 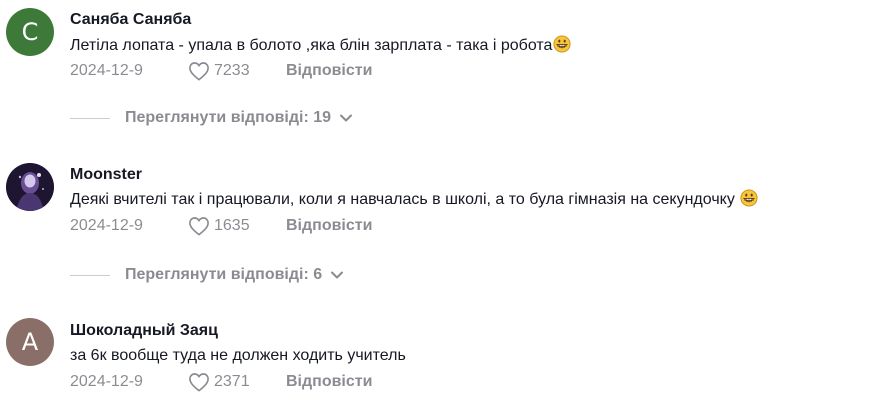 I want to click on comment-meta: 2024-12-9 2371 Відповісти, so click(x=221, y=382).